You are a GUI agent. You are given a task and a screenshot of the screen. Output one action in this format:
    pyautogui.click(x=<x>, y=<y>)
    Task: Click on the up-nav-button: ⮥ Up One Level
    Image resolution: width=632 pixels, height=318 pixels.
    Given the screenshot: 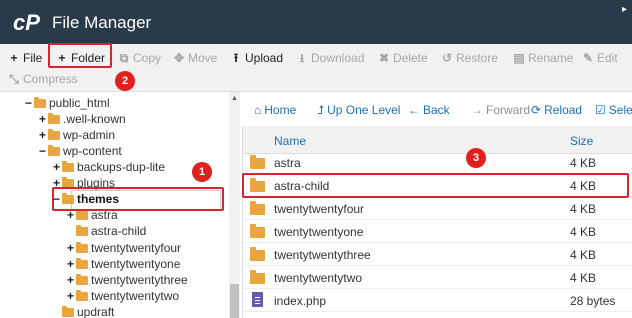 What is the action you would take?
    pyautogui.click(x=358, y=110)
    